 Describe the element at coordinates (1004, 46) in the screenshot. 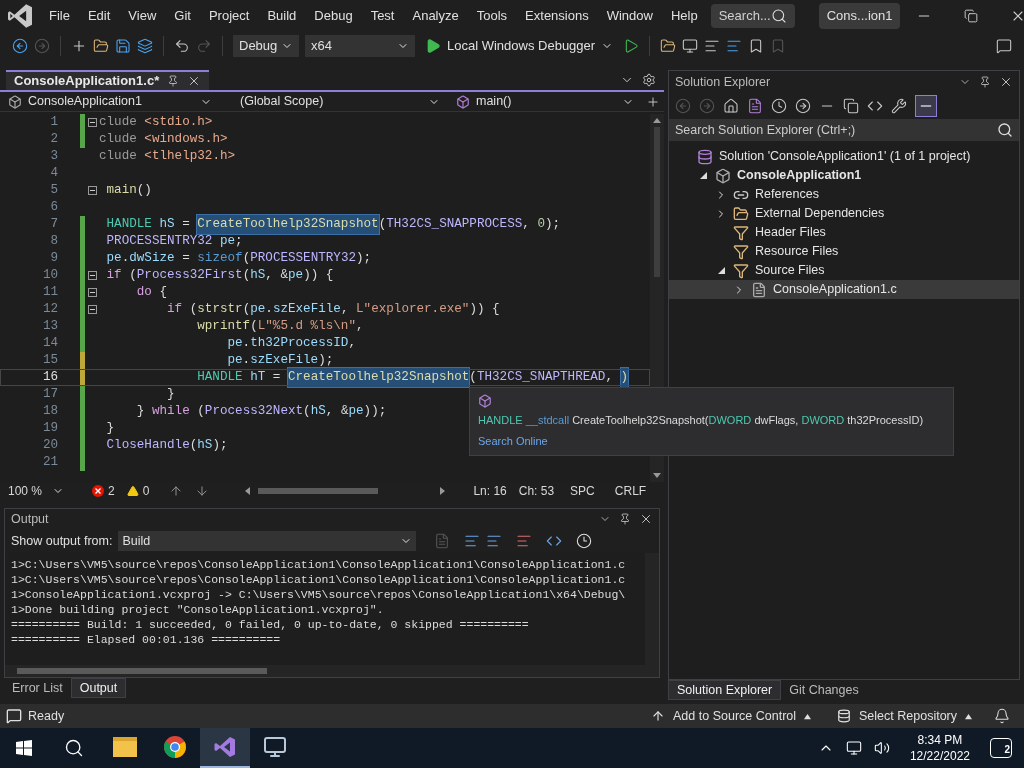

I see `feedback-icon` at that location.